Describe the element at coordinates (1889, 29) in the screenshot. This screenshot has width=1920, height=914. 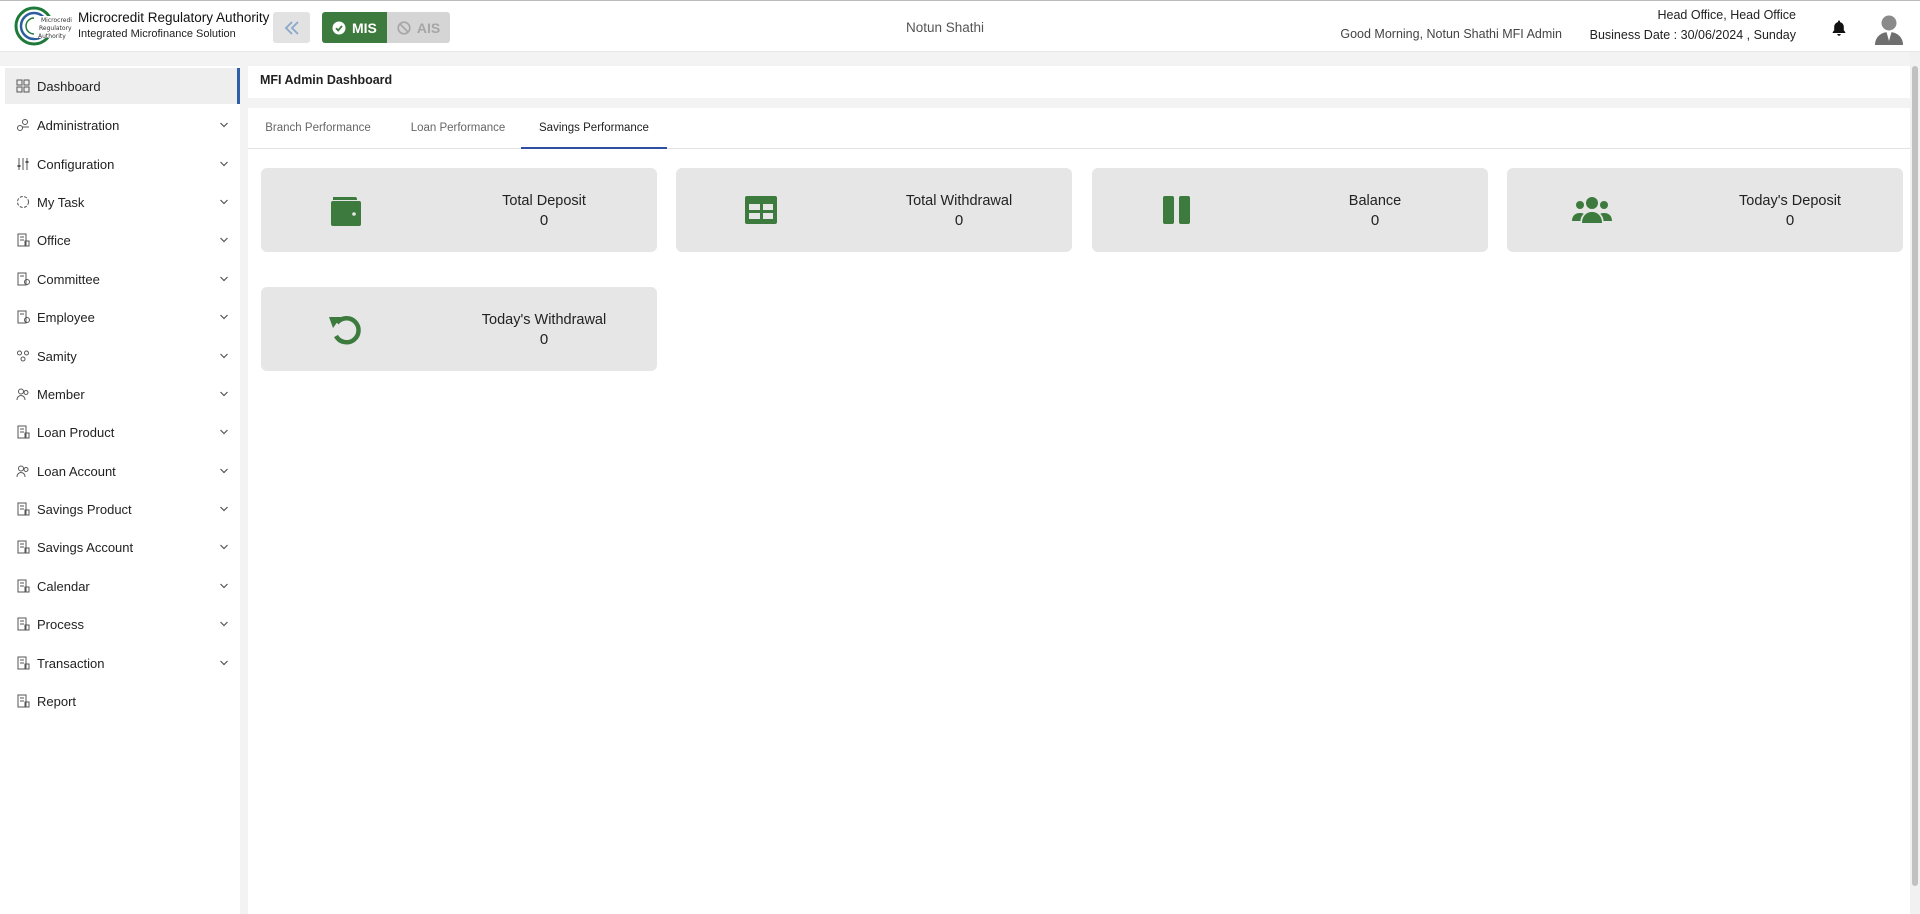
I see `user-avatar-icon` at that location.